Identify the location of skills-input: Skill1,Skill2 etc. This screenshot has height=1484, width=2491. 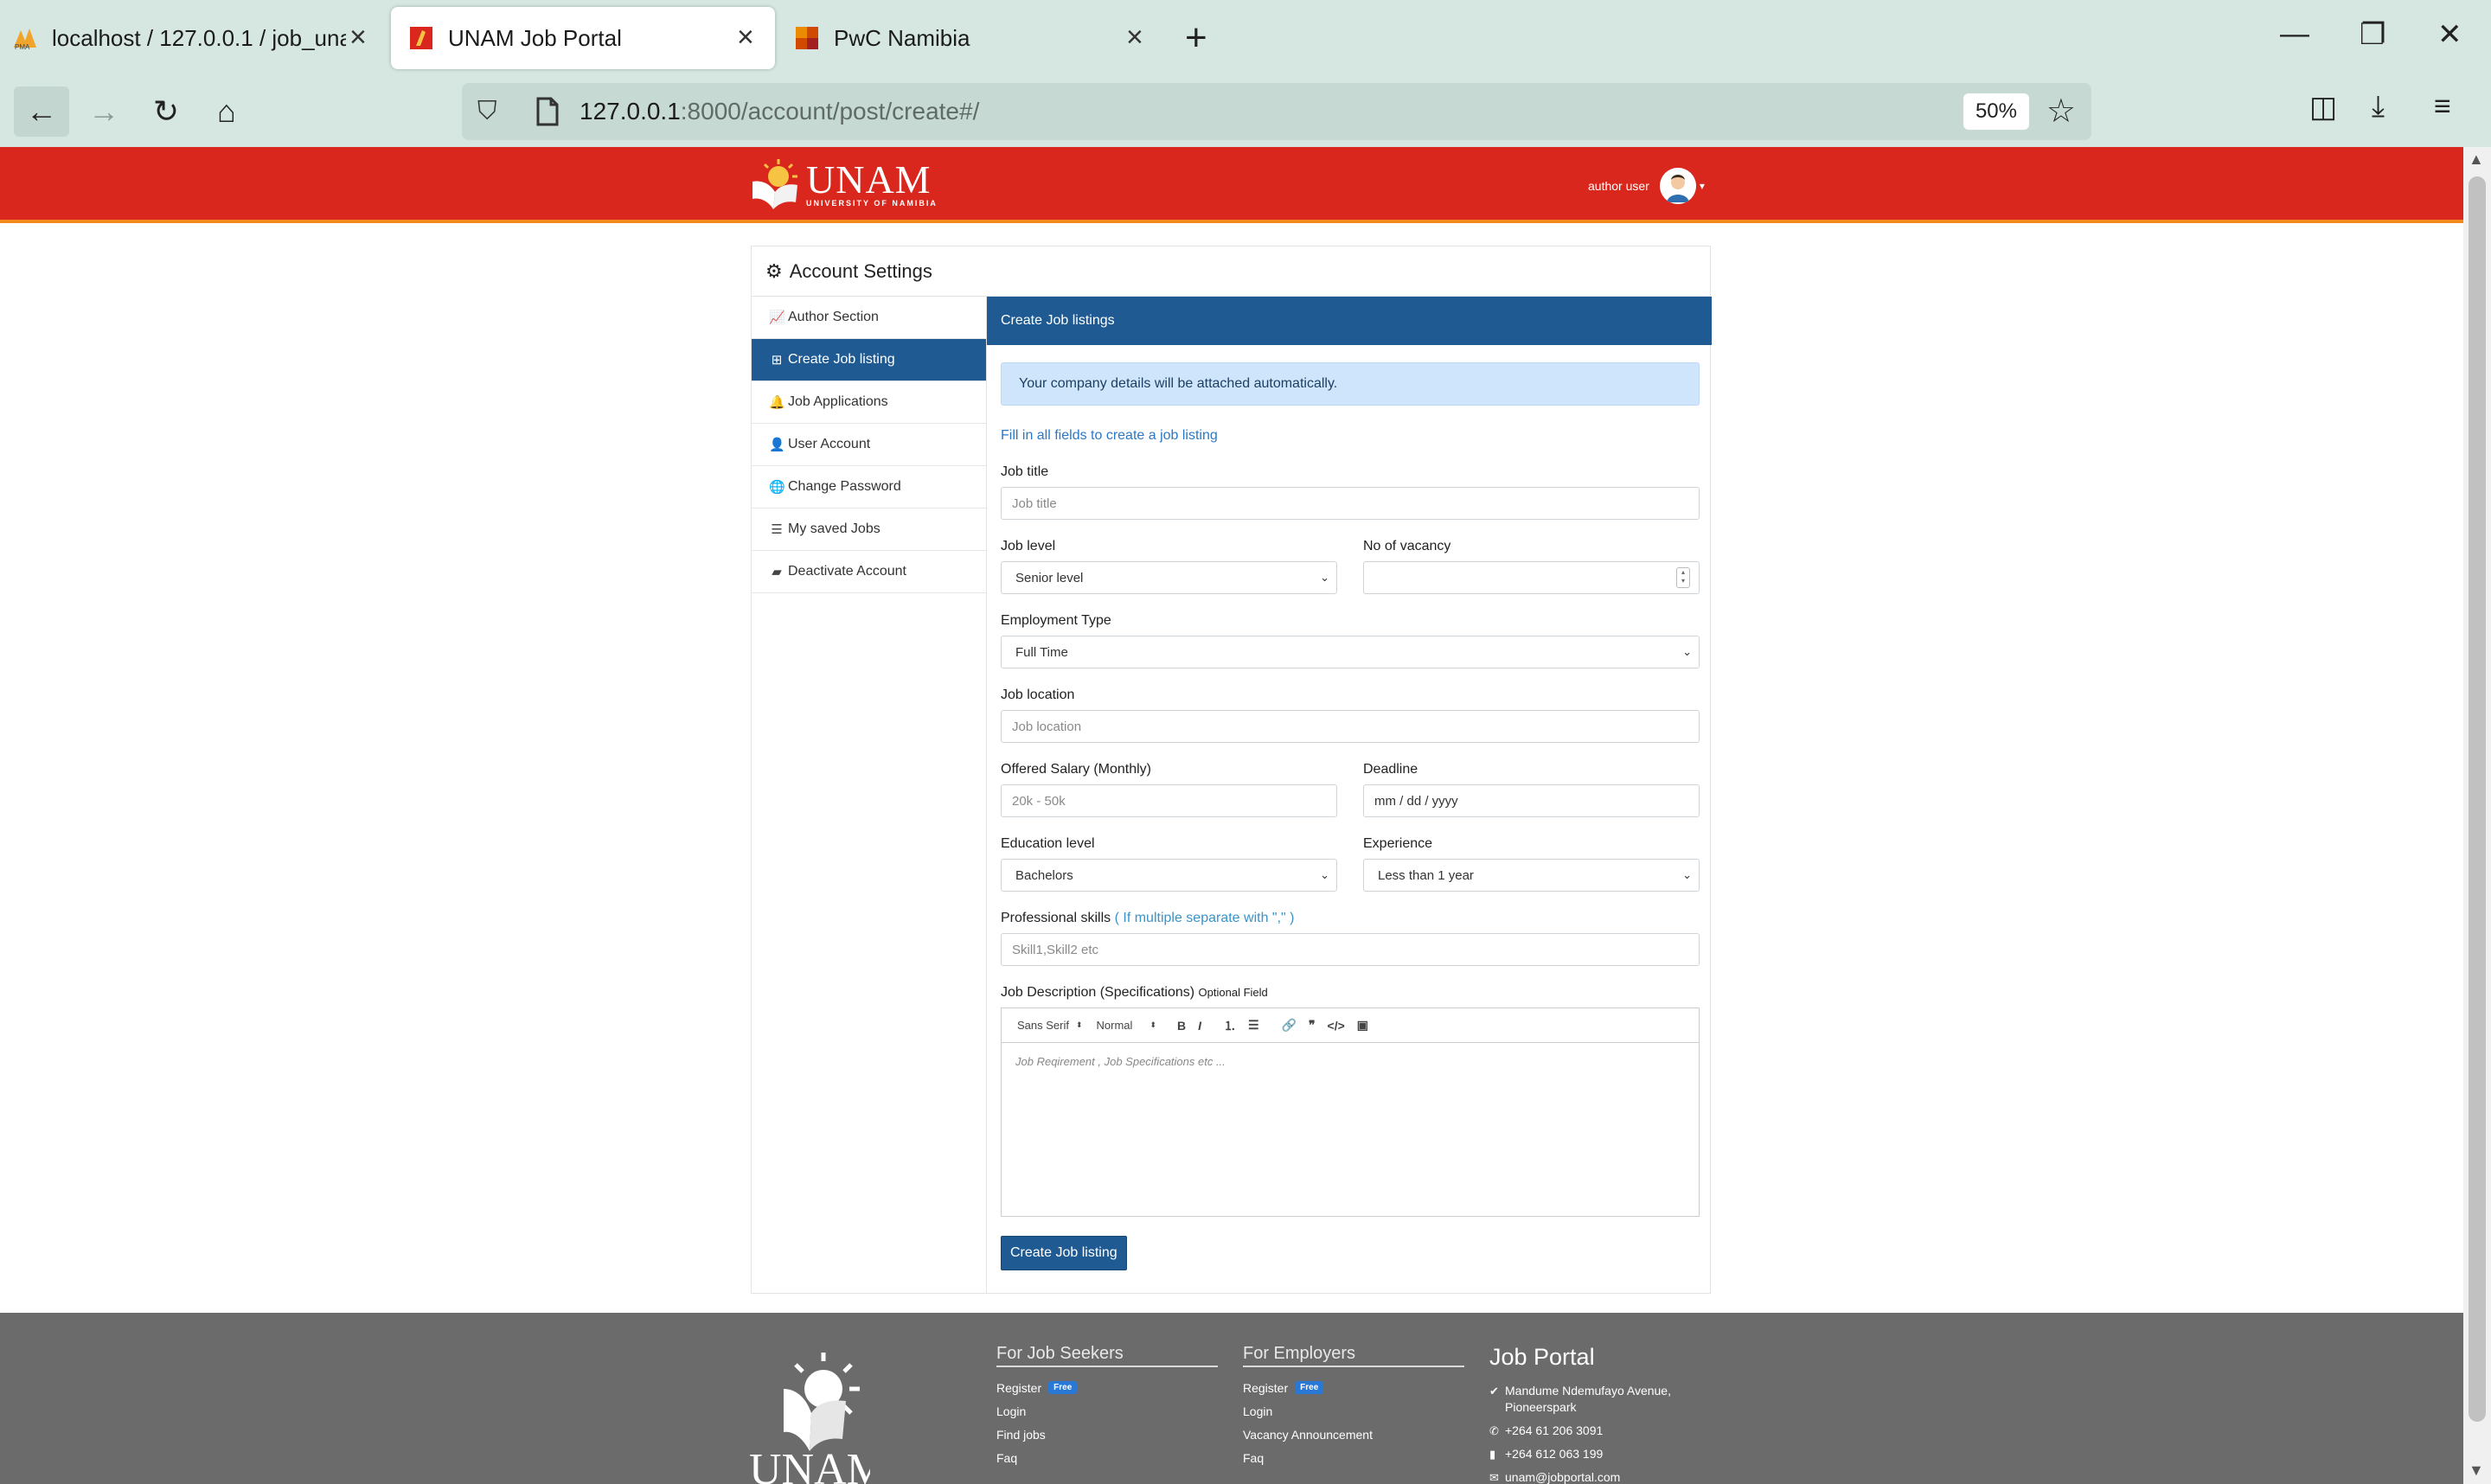
(1350, 950).